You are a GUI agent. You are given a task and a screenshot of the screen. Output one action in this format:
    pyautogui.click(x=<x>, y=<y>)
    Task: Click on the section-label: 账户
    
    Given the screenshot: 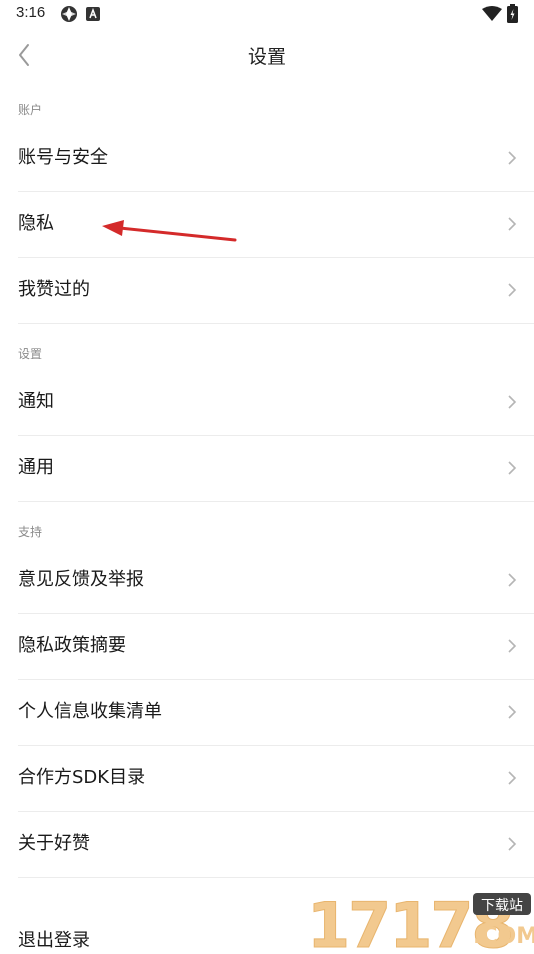 What is the action you would take?
    pyautogui.click(x=30, y=110)
    